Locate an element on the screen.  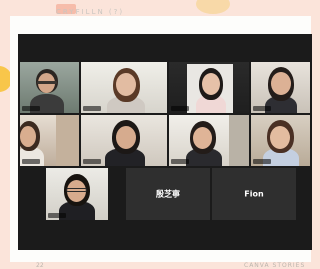
participant-tile-name-only: Fion is located at coordinates (254, 194).